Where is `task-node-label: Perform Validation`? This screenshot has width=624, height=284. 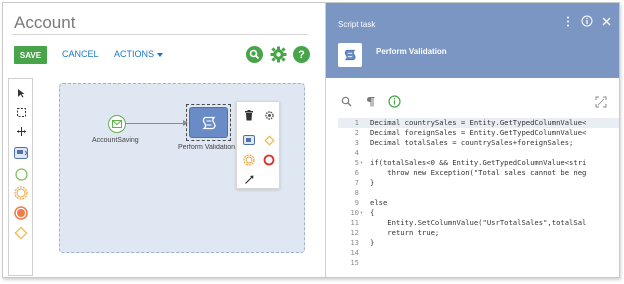
task-node-label: Perform Validation is located at coordinates (207, 147).